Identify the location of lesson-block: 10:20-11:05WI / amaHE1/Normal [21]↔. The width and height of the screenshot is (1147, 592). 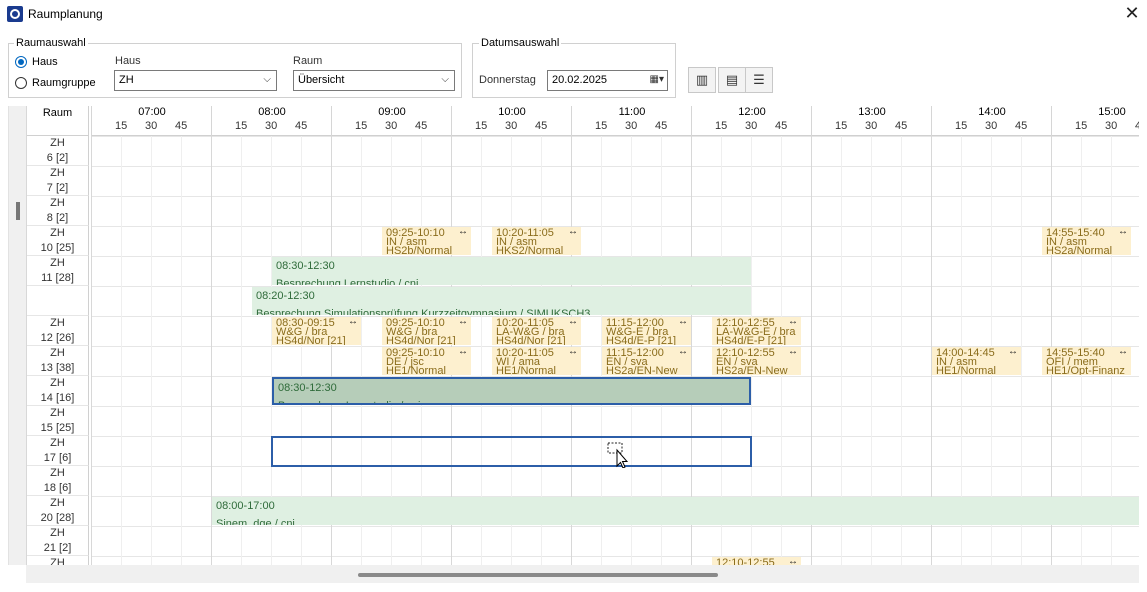
(536, 361).